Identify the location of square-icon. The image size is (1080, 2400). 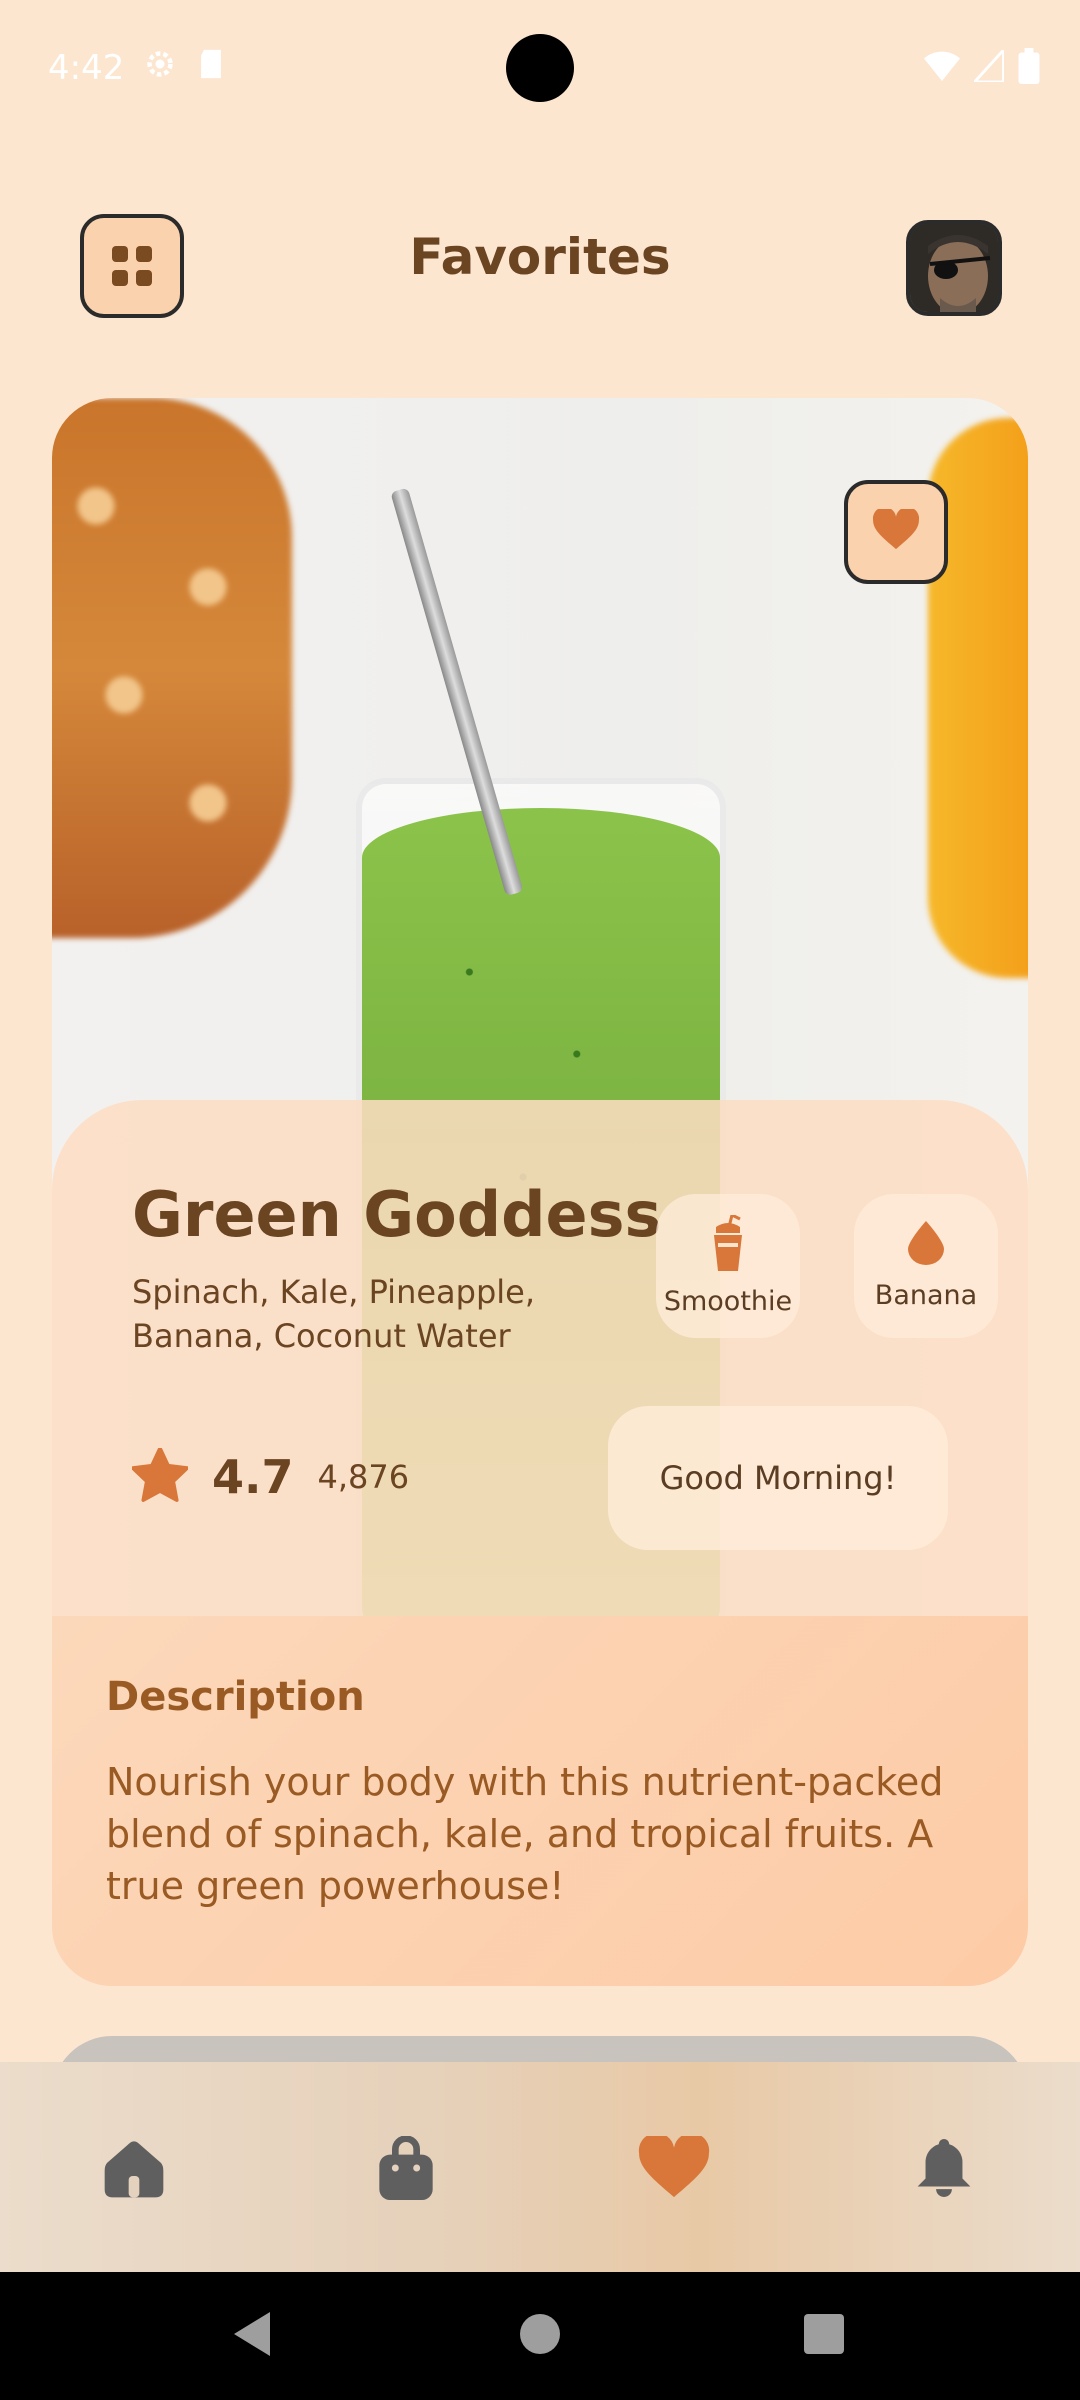
(824, 2336).